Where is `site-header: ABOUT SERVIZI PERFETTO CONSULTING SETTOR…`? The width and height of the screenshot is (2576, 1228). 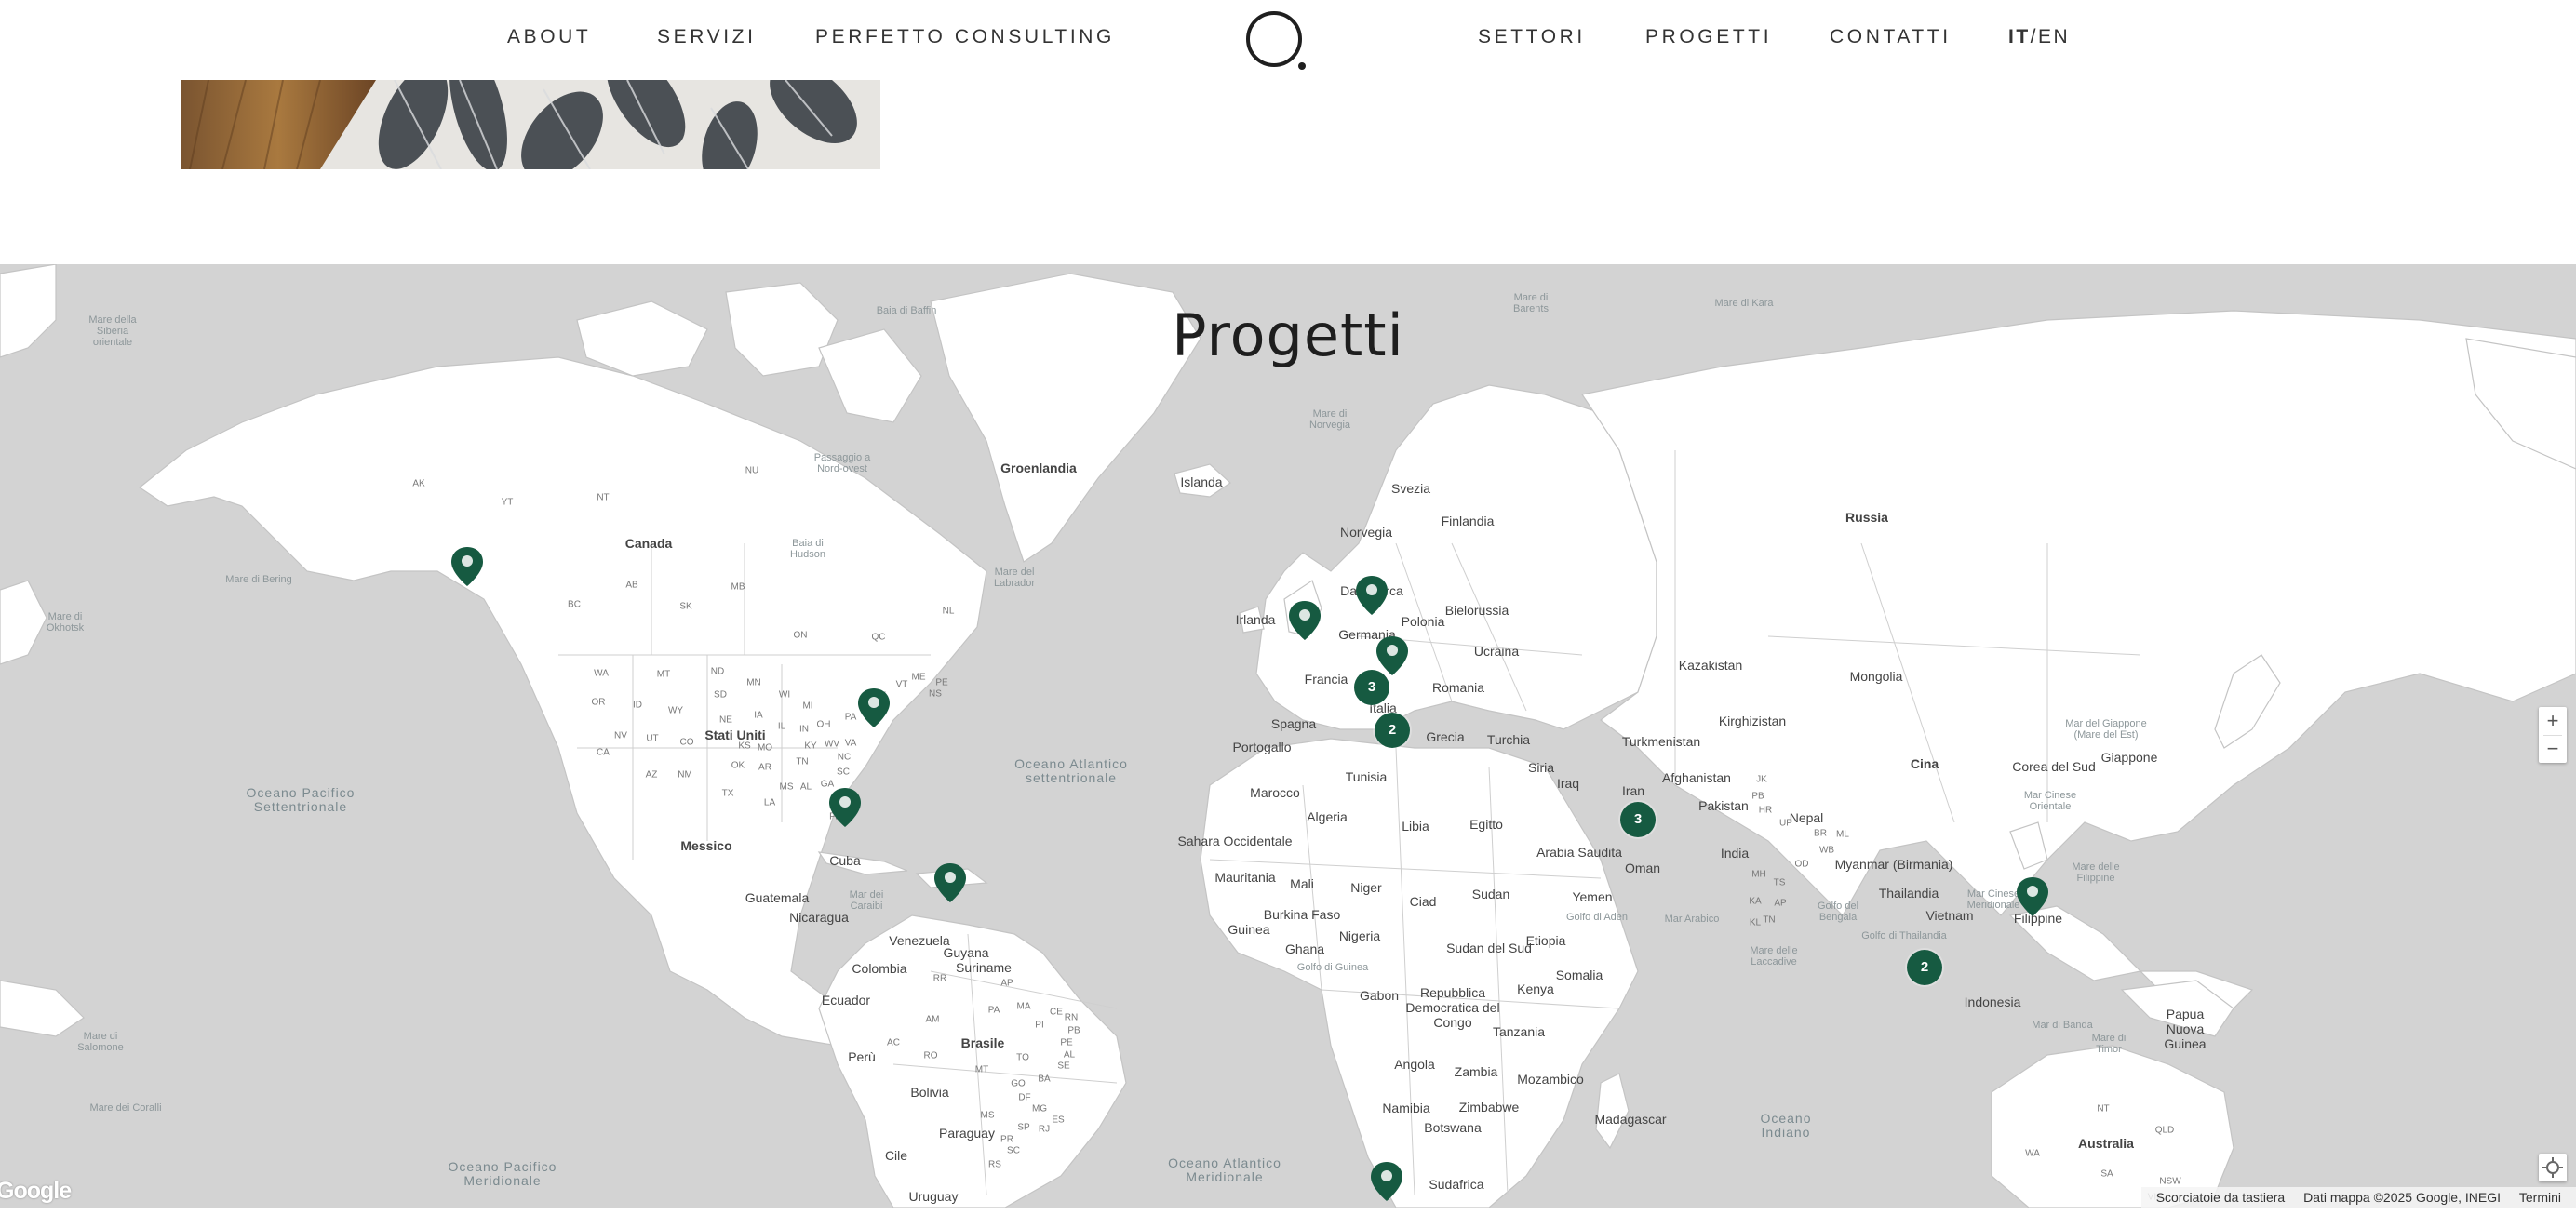
site-header: ABOUT SERVIZI PERFETTO CONSULTING SETTOR… is located at coordinates (1288, 40).